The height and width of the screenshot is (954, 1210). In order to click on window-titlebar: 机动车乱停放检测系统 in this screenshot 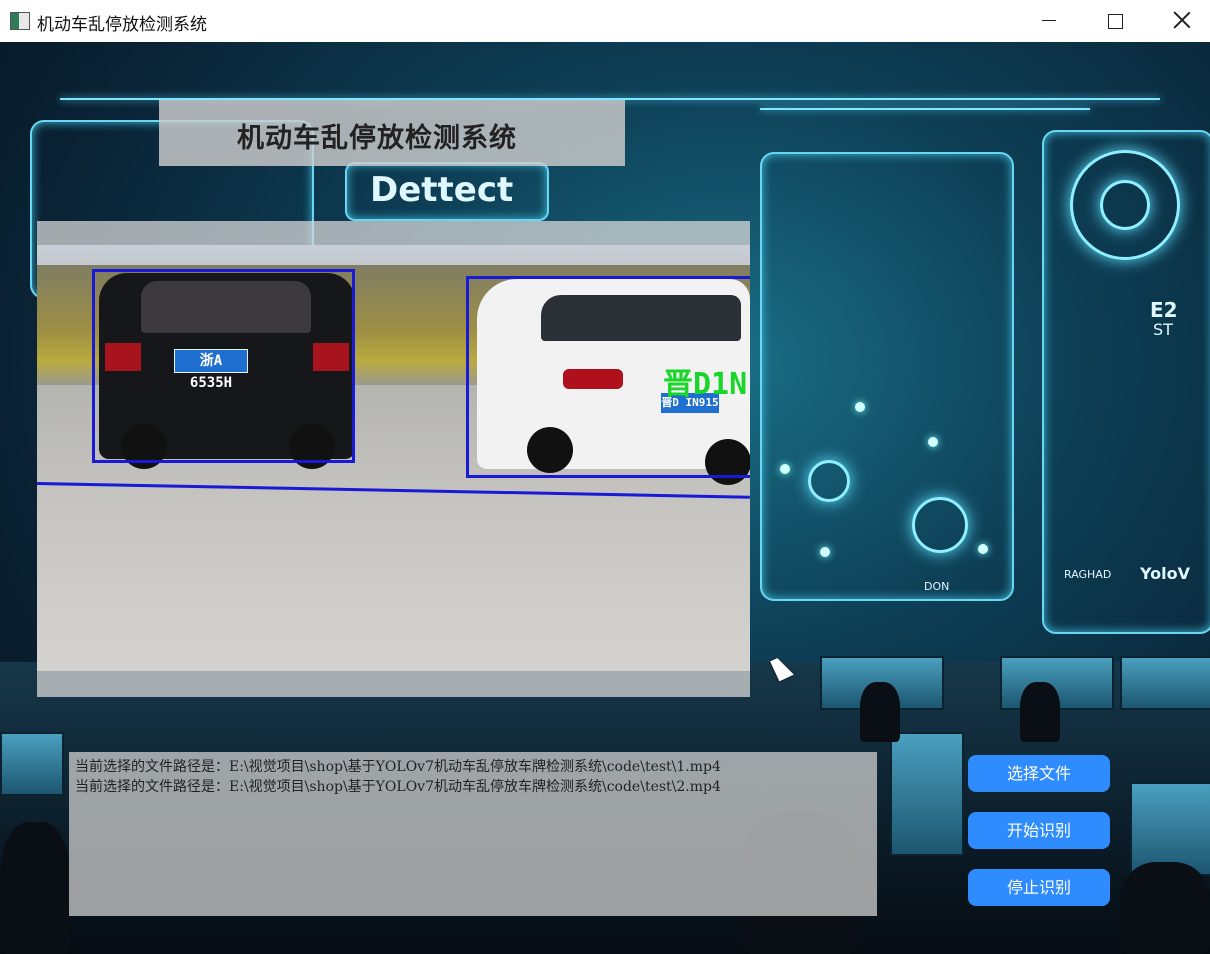, I will do `click(605, 21)`.